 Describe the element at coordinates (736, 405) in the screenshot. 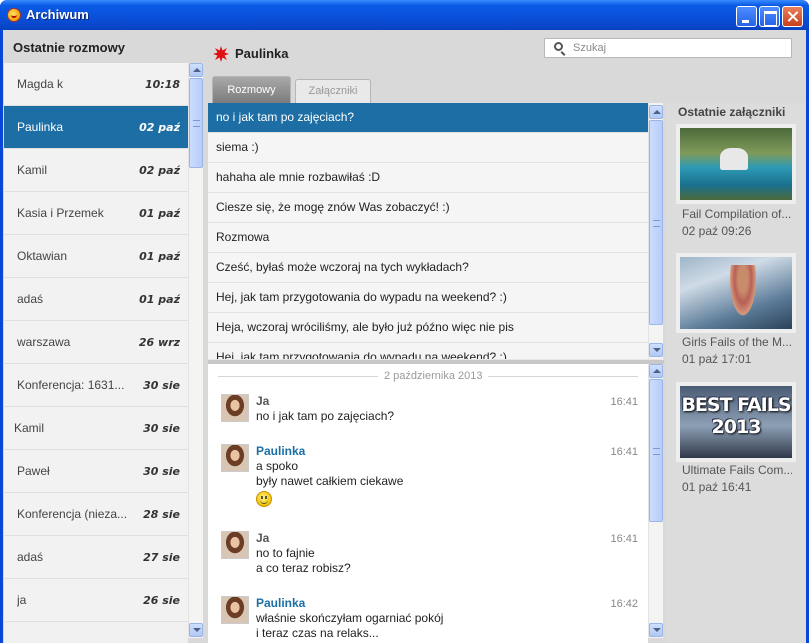

I see `thumbnail-caption-line: BEST FAILS` at that location.